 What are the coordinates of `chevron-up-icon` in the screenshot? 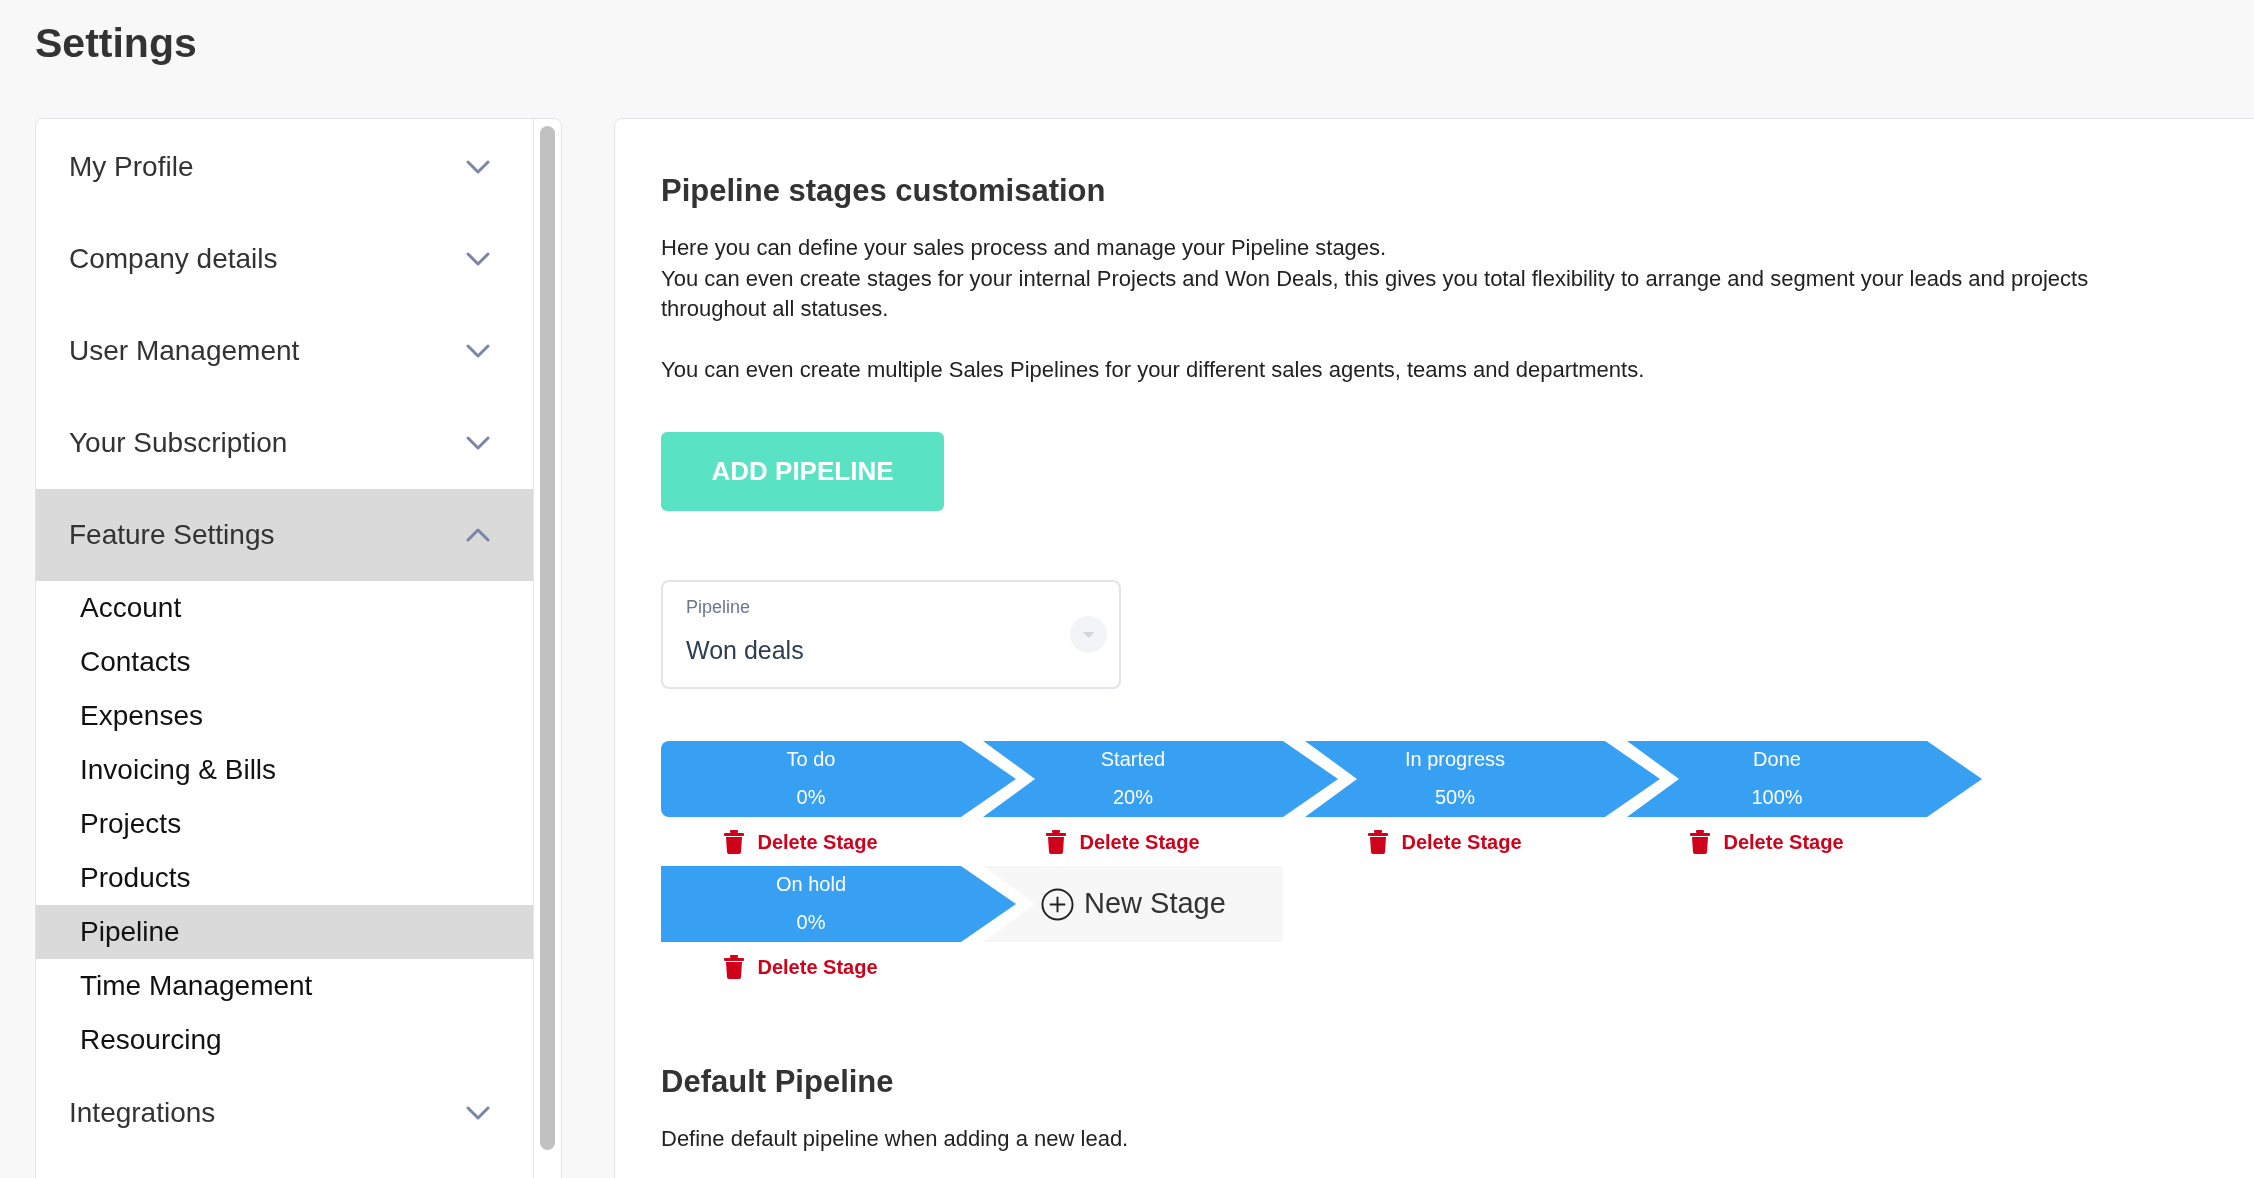 It's located at (478, 535).